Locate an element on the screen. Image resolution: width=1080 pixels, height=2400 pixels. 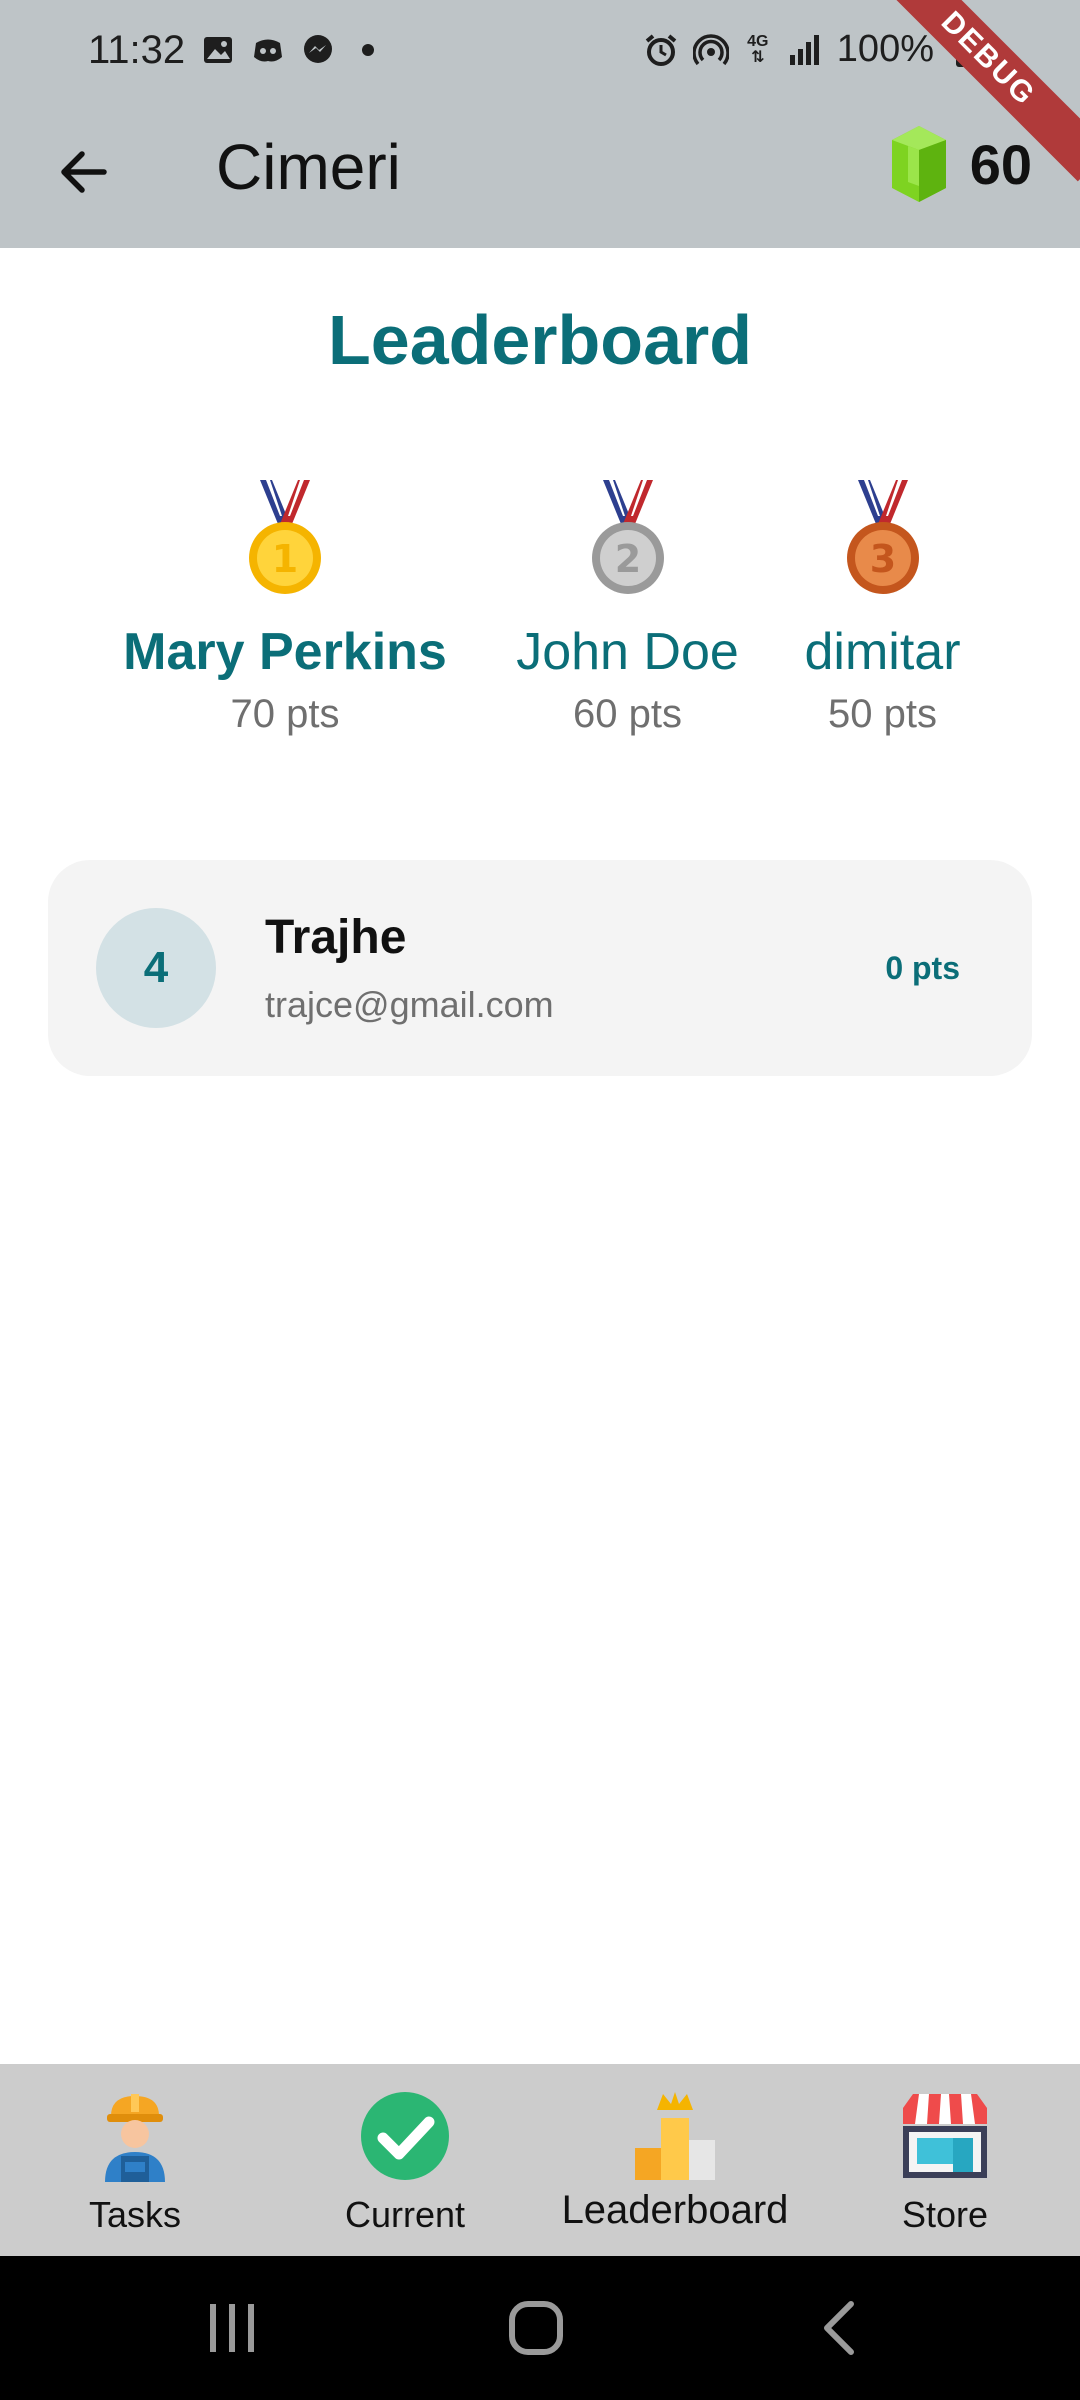
network-4g-icon: 4G ⇅ is located at coordinates (758, 49).